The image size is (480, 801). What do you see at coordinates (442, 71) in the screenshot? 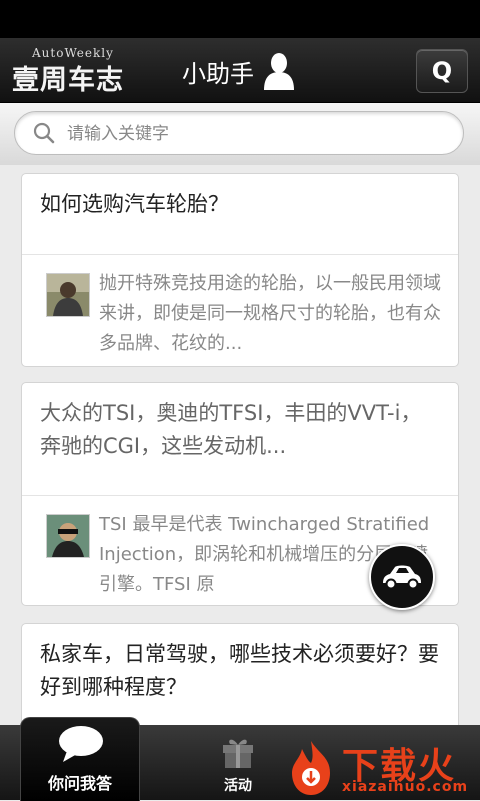
I see `search-button: Q` at bounding box center [442, 71].